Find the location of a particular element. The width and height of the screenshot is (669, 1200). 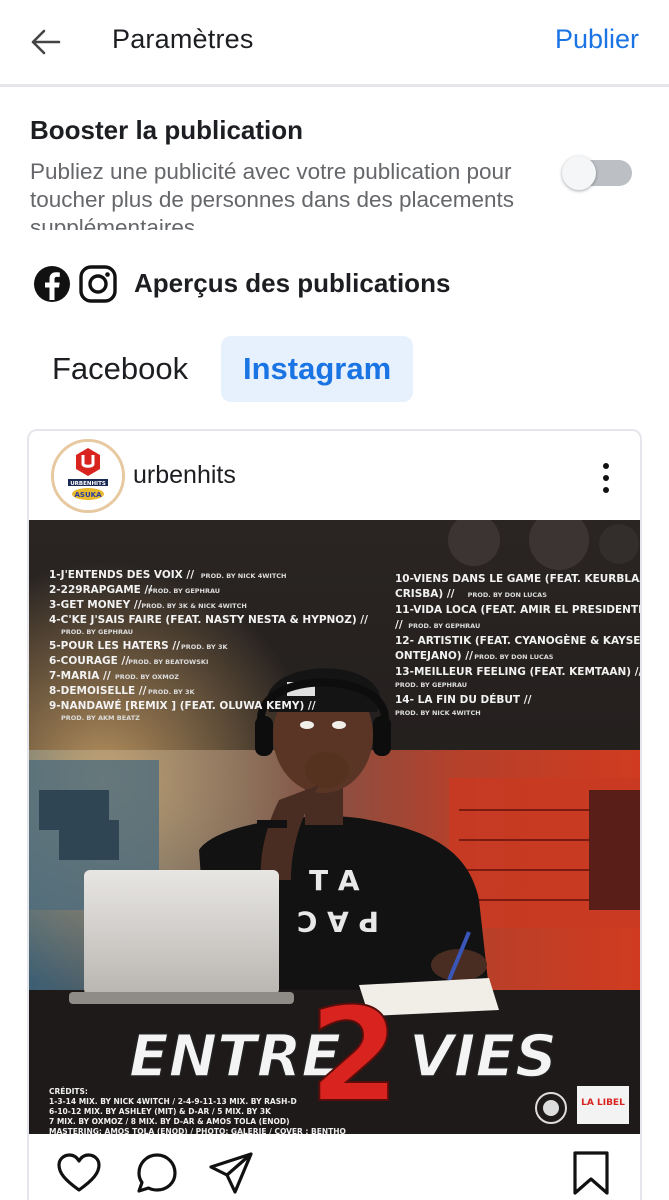

comment-icon is located at coordinates (157, 1173).